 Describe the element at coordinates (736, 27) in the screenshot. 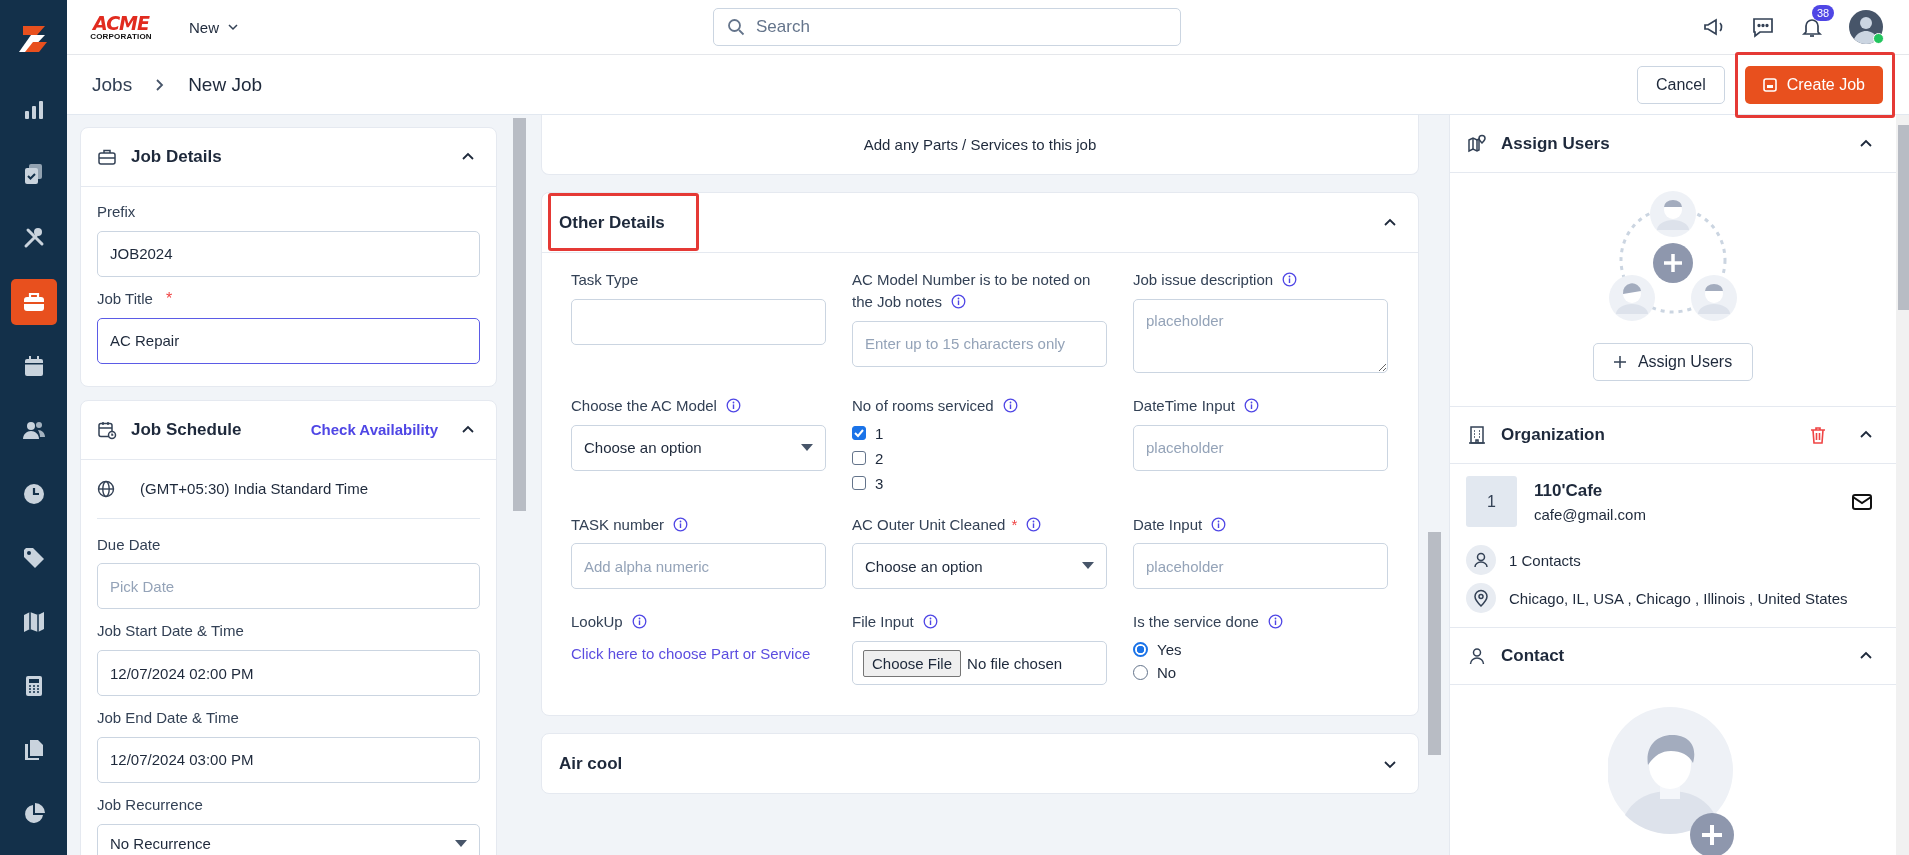

I see `search-icon` at that location.